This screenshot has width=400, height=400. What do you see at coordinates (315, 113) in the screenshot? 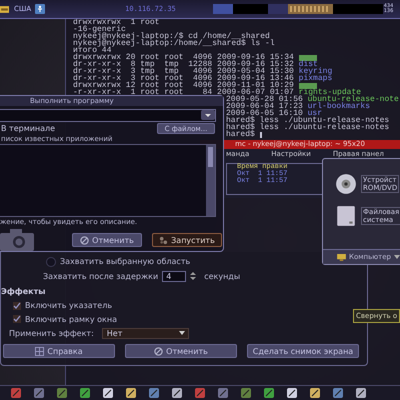
I see `file-name: usr` at bounding box center [315, 113].